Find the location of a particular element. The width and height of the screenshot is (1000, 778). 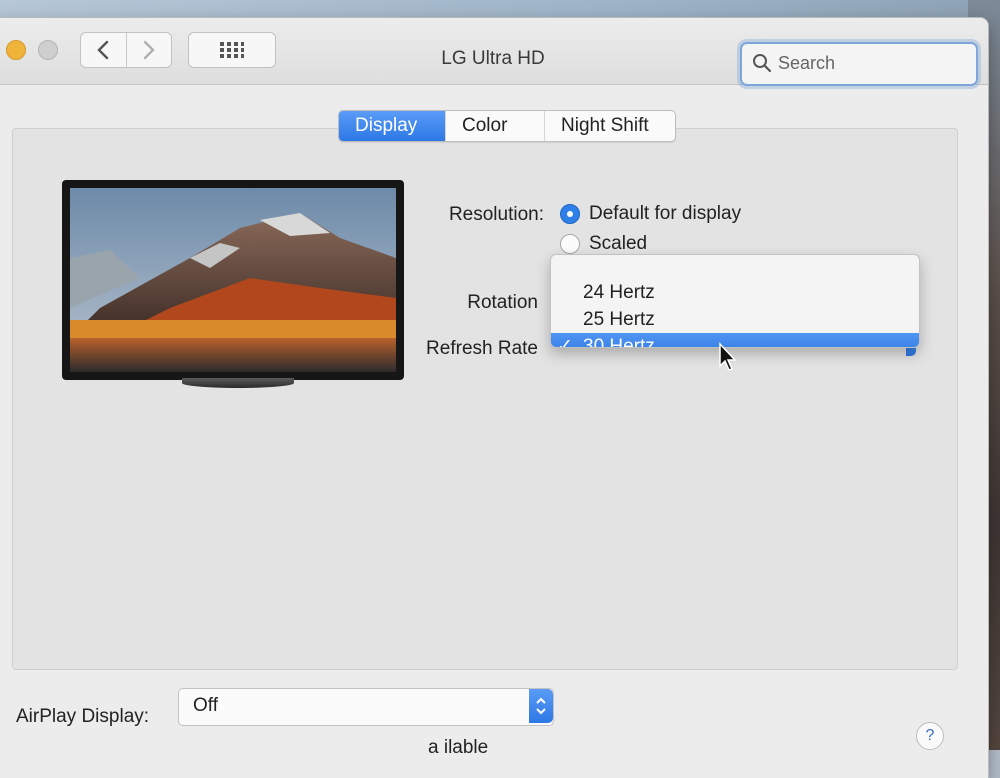

mouse-pointer-icon is located at coordinates (728, 356).